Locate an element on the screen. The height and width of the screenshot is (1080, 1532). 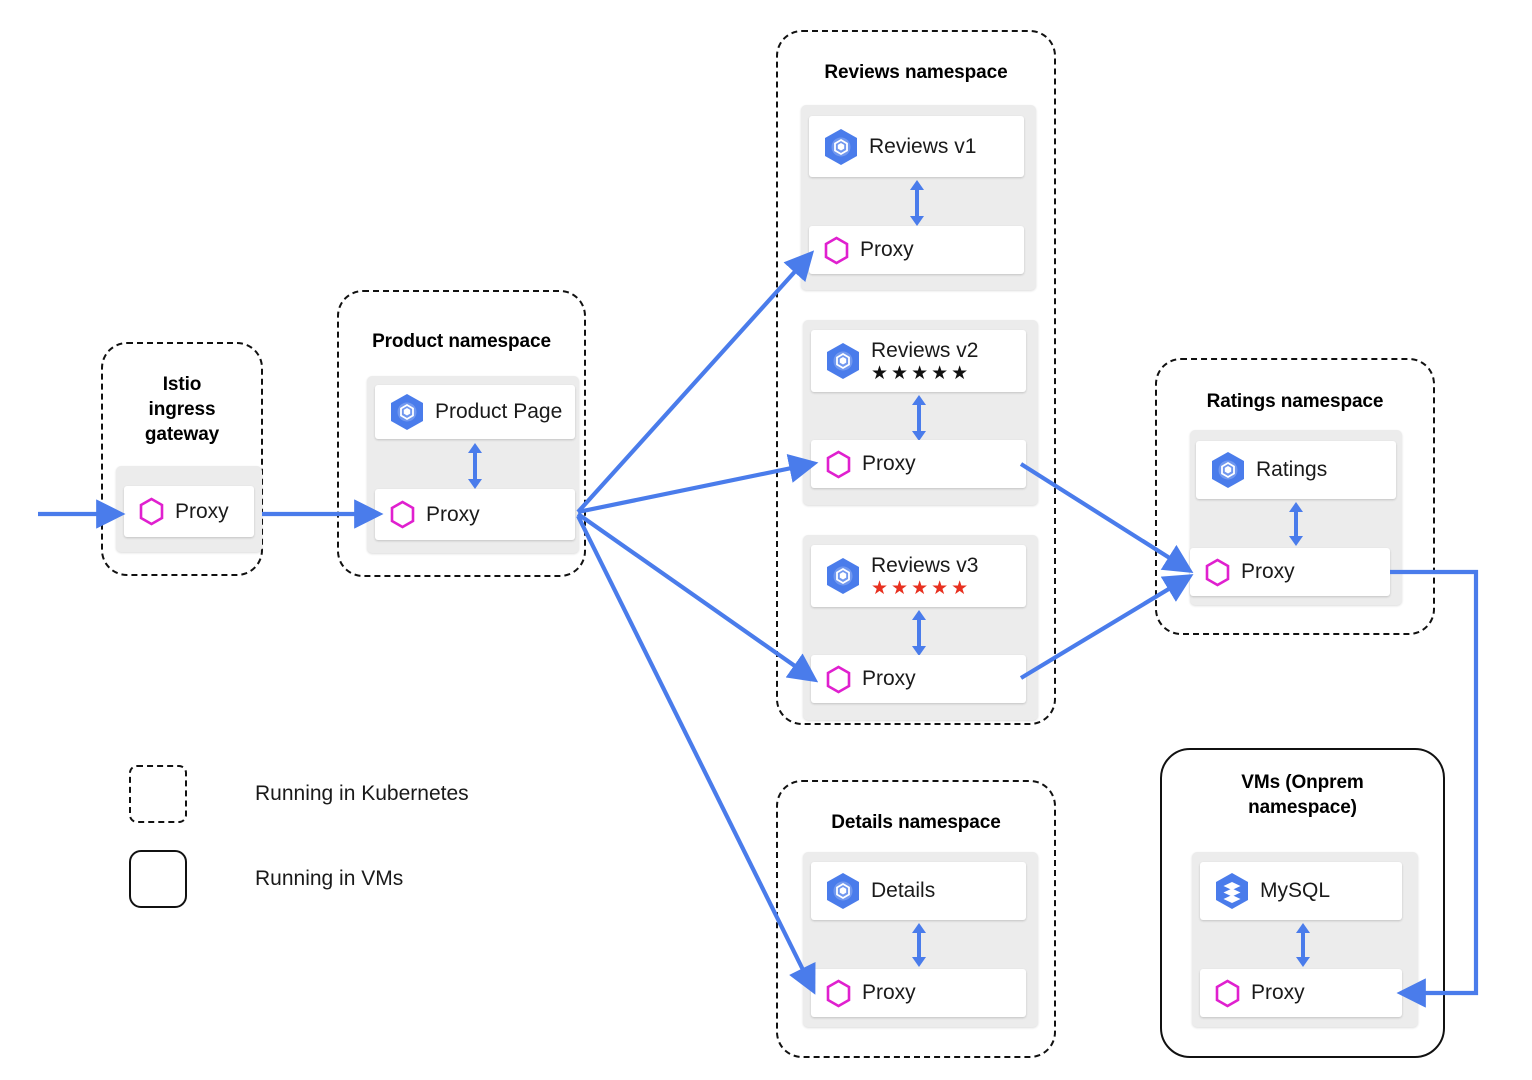
container-reviews-v3: Reviews v3 ★★★★★ is located at coordinates (918, 576).